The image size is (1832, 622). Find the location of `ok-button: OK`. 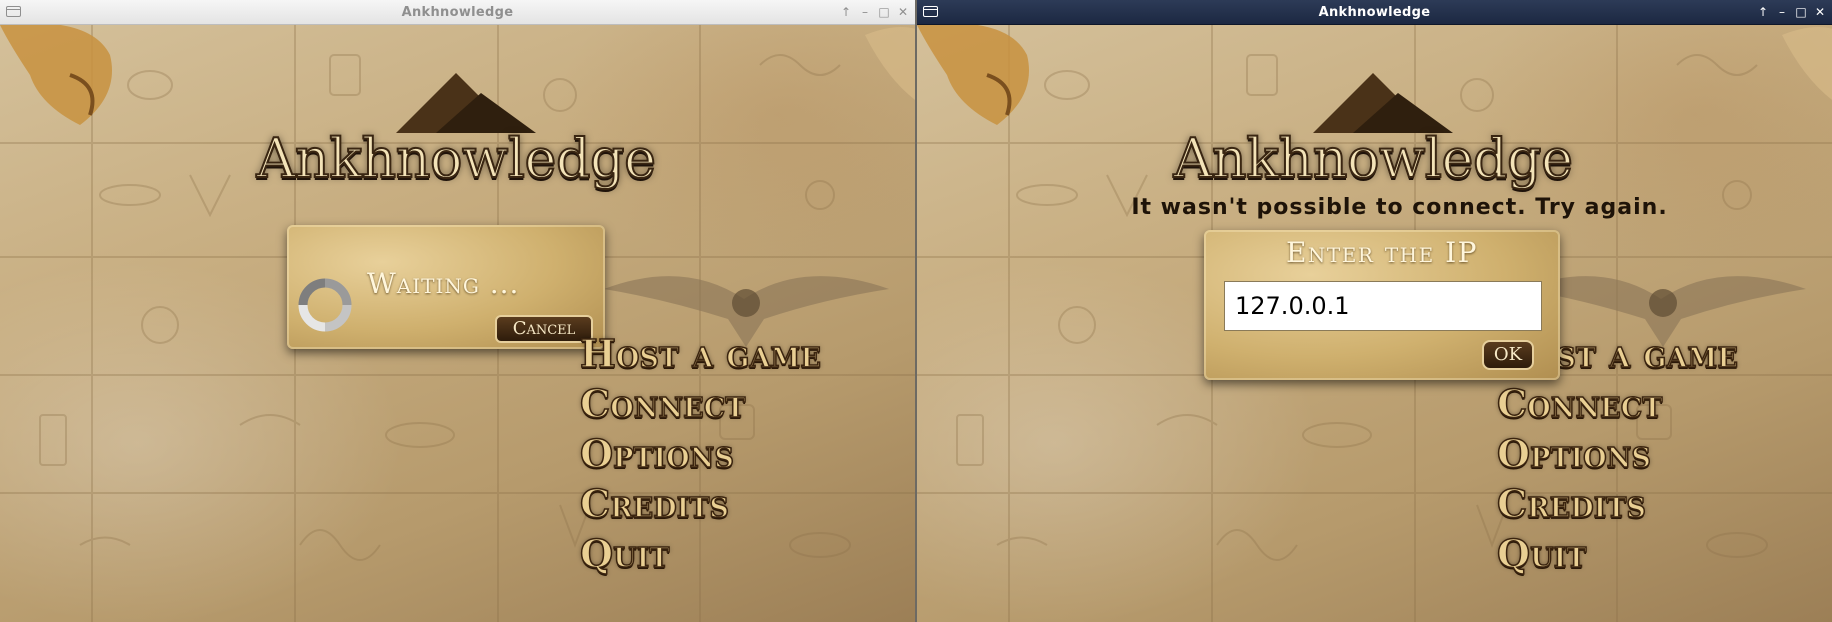

ok-button: OK is located at coordinates (1508, 355).